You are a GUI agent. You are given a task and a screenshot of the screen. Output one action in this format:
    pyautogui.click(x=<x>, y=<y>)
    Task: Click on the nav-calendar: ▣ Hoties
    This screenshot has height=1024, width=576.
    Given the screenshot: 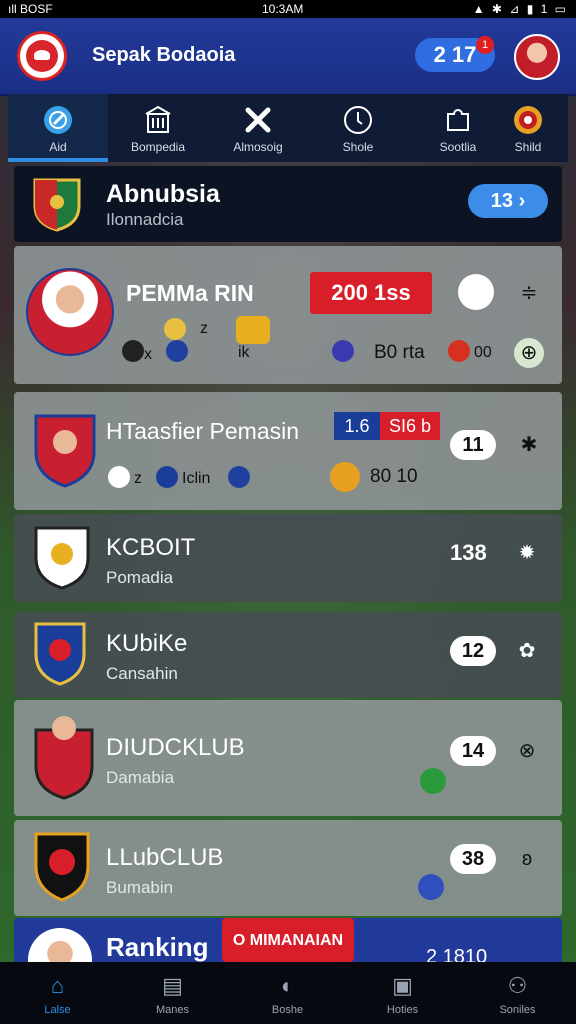 What is the action you would take?
    pyautogui.click(x=402, y=993)
    